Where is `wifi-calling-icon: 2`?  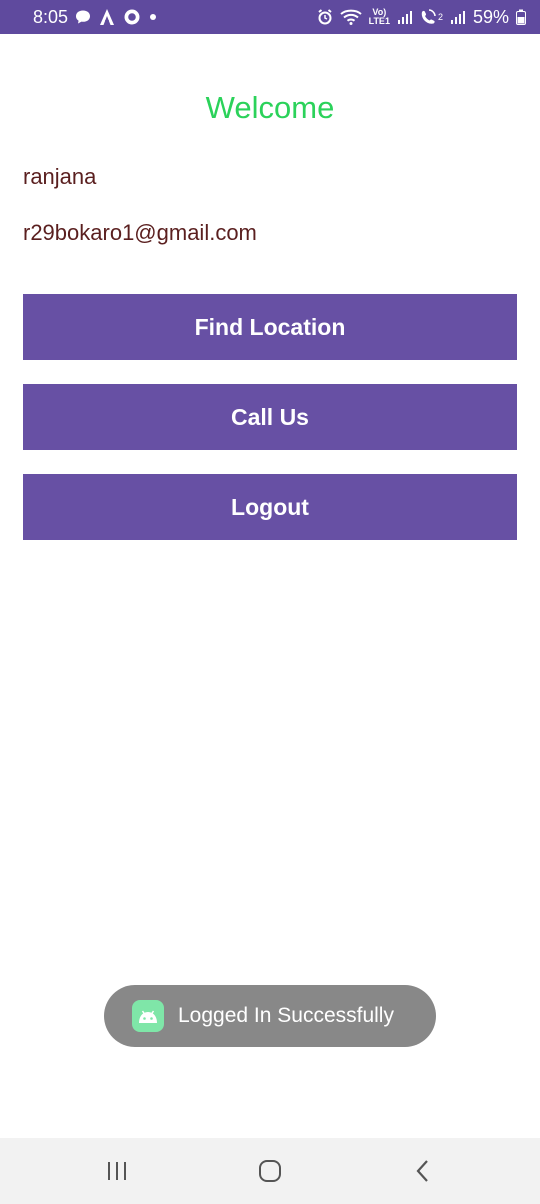 wifi-calling-icon: 2 is located at coordinates (431, 17).